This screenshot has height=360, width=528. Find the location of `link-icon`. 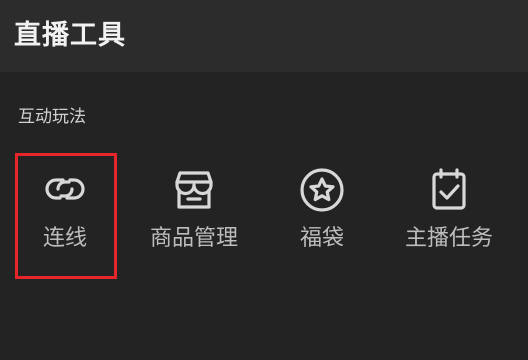

link-icon is located at coordinates (65, 189).